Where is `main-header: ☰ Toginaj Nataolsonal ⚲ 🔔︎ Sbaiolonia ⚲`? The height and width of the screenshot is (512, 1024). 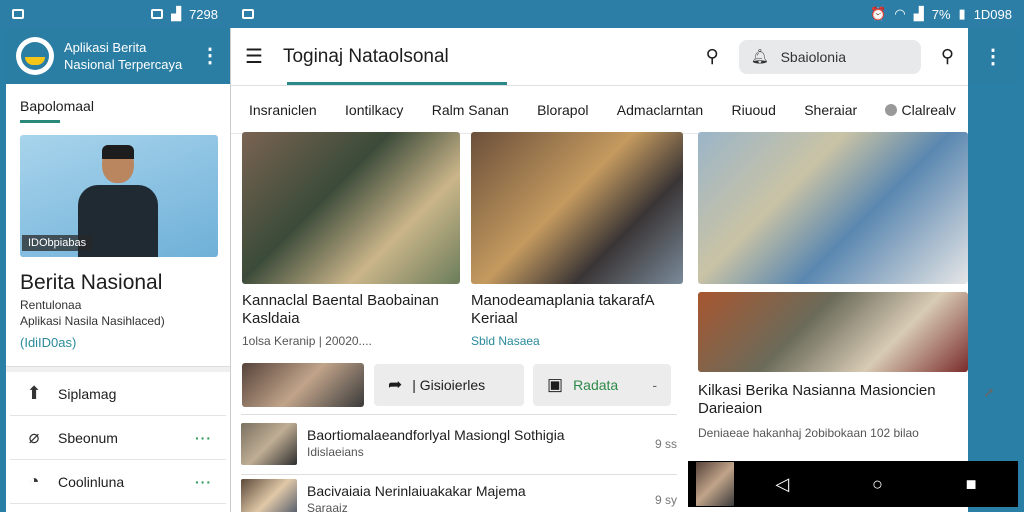
main-header: ☰ Toginaj Nataolsonal ⚲ 🔔︎ Sbaiolonia ⚲ is located at coordinates (599, 57).